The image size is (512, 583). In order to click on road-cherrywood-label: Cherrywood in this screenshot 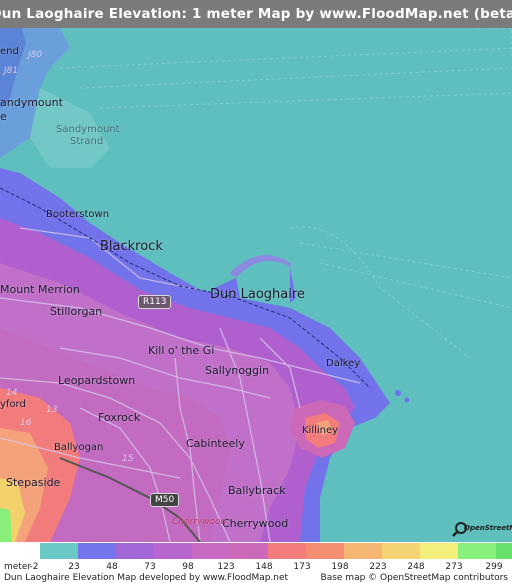, I will do `click(199, 522)`.